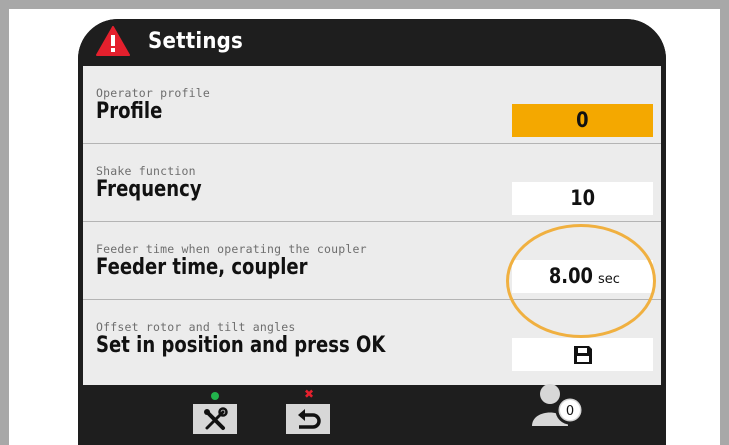 The width and height of the screenshot is (729, 445). I want to click on setting-description: Feeder time when operating the coupler, so click(231, 249).